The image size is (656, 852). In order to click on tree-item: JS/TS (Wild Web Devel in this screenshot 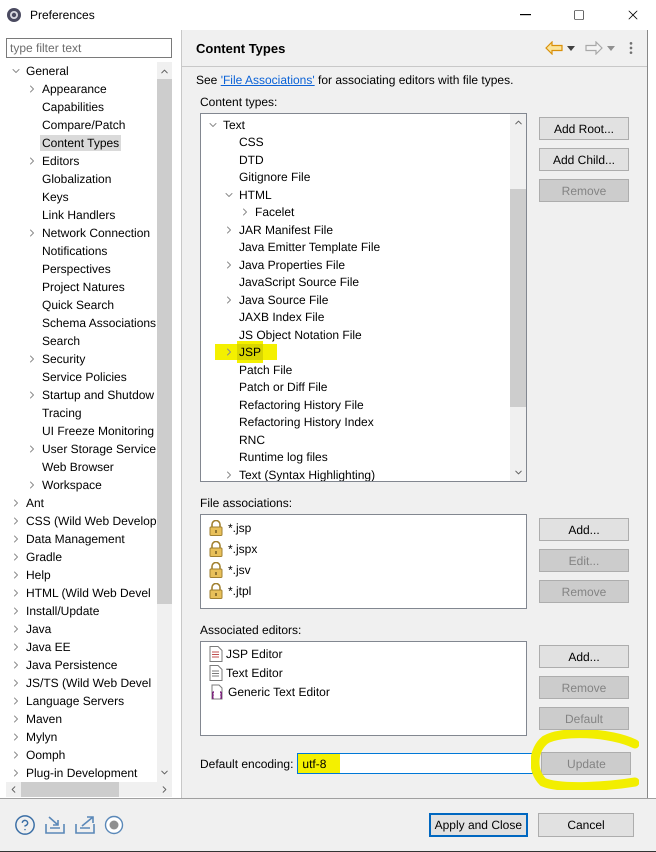, I will do `click(89, 683)`.